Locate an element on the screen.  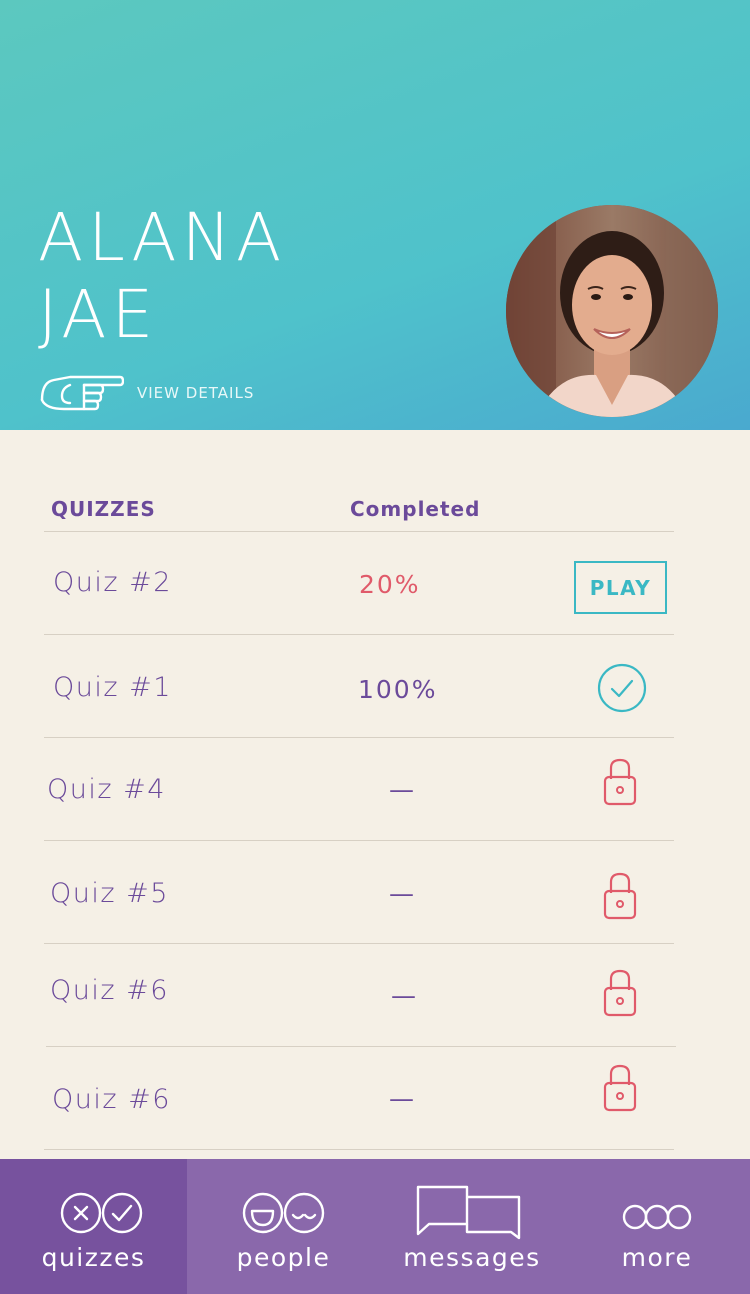
play-button: PLAY is located at coordinates (620, 587).